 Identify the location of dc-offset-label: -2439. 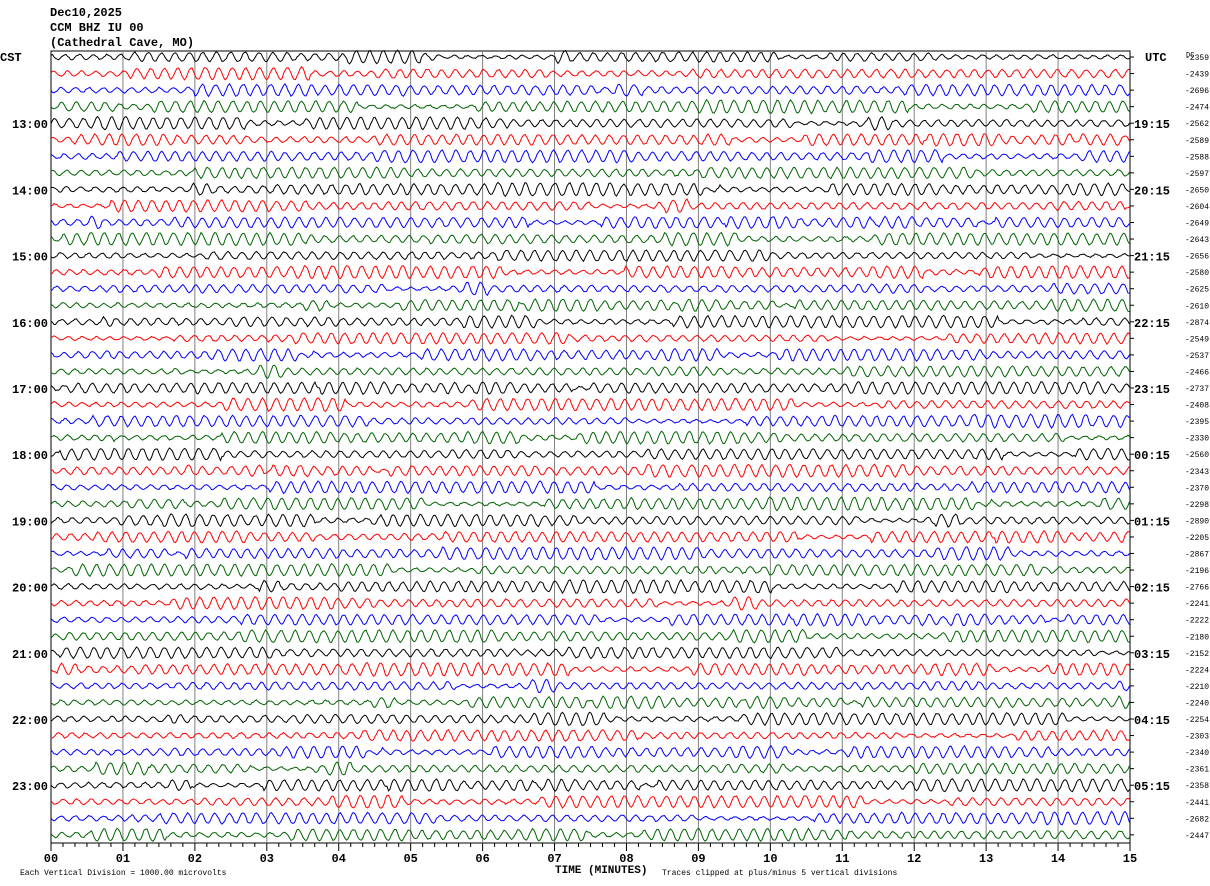
(1197, 75).